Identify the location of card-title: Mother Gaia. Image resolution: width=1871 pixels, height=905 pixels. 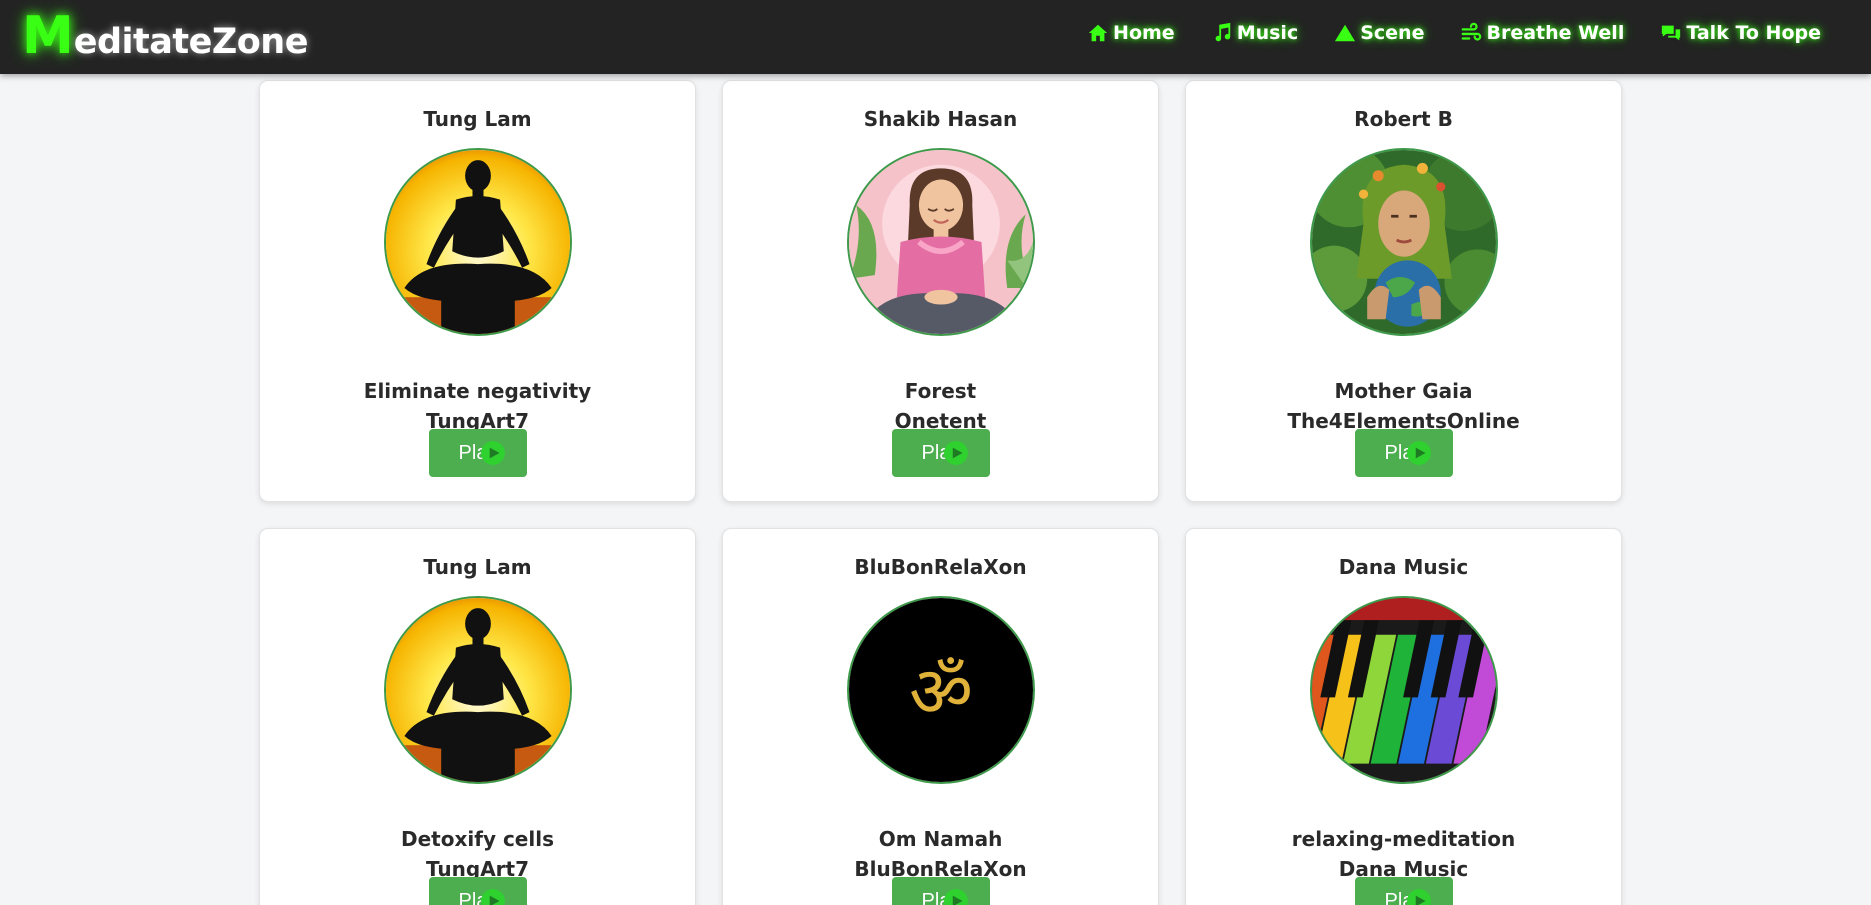
(1403, 391).